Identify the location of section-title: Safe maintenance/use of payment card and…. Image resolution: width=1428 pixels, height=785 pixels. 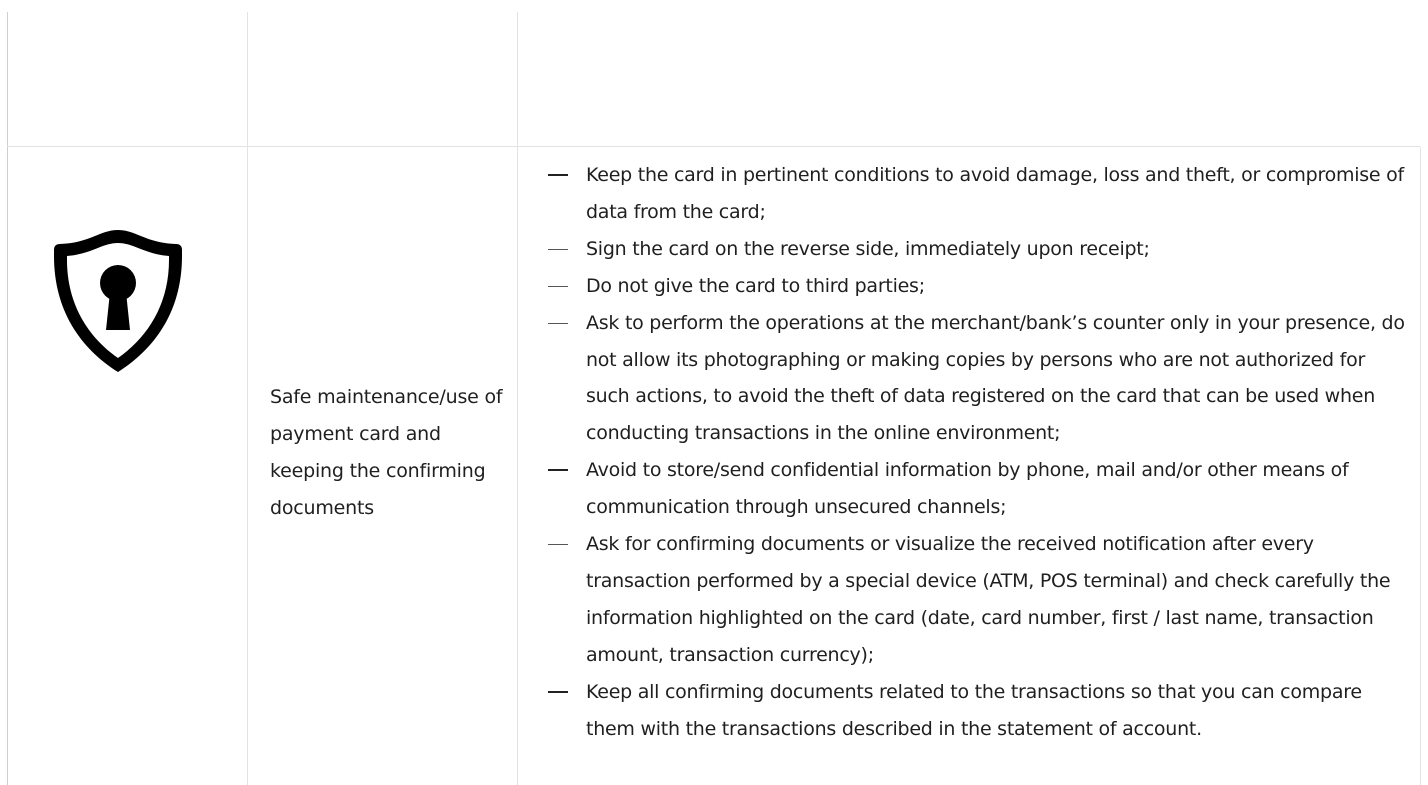
(386, 452).